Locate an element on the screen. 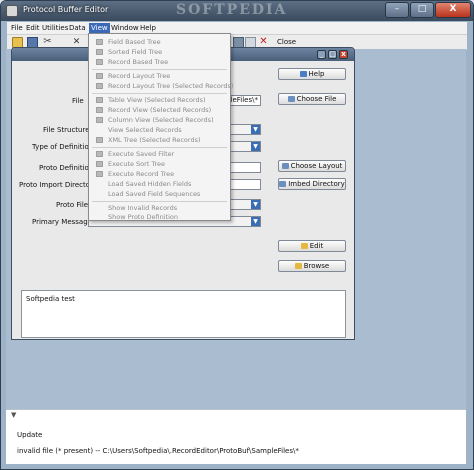 The height and width of the screenshot is (470, 474). menu-item-record-layout-tree: Record Layout Tree is located at coordinates (159, 76).